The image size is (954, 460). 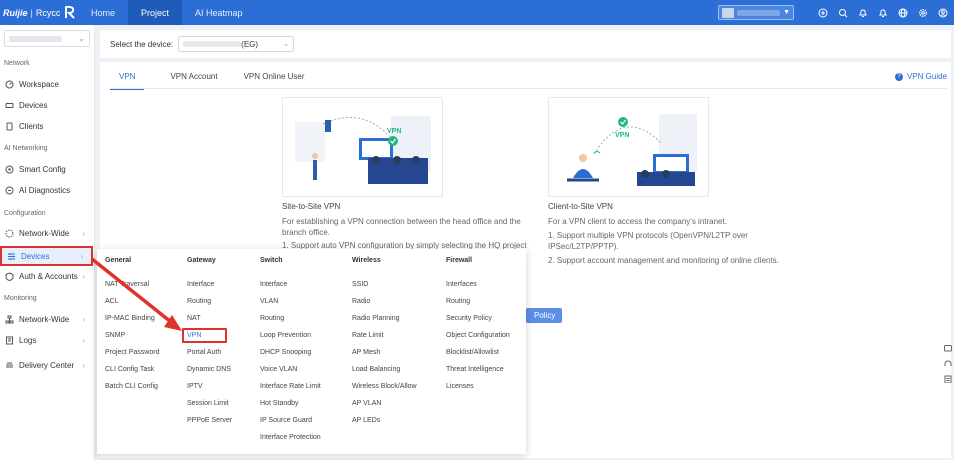 What do you see at coordinates (136, 294) in the screenshot?
I see `annotation-arrow-icon` at bounding box center [136, 294].